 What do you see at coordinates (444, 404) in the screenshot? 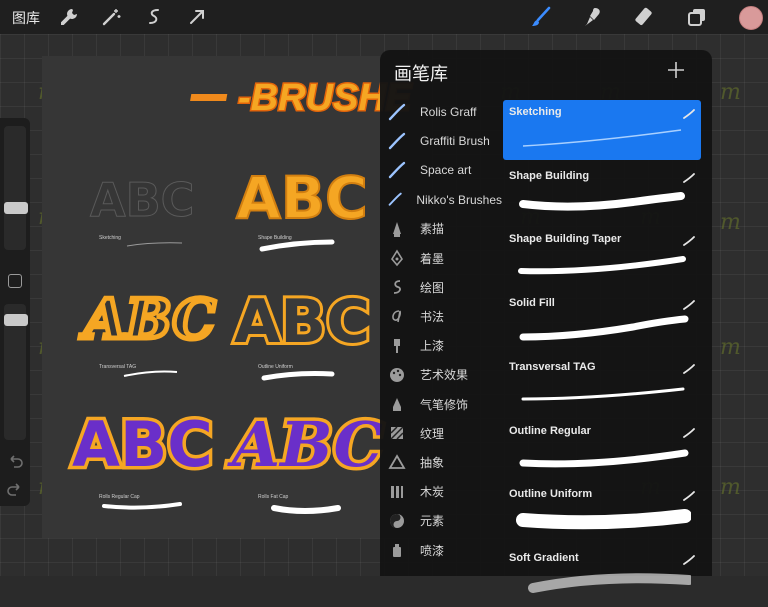
I see `category-label: 气笔修饰` at bounding box center [444, 404].